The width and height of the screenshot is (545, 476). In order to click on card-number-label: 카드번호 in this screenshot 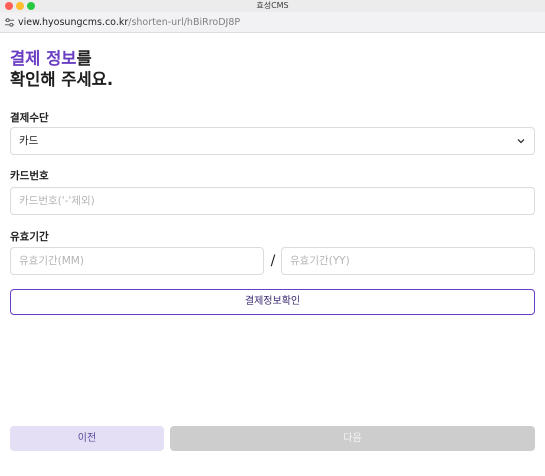, I will do `click(29, 176)`.